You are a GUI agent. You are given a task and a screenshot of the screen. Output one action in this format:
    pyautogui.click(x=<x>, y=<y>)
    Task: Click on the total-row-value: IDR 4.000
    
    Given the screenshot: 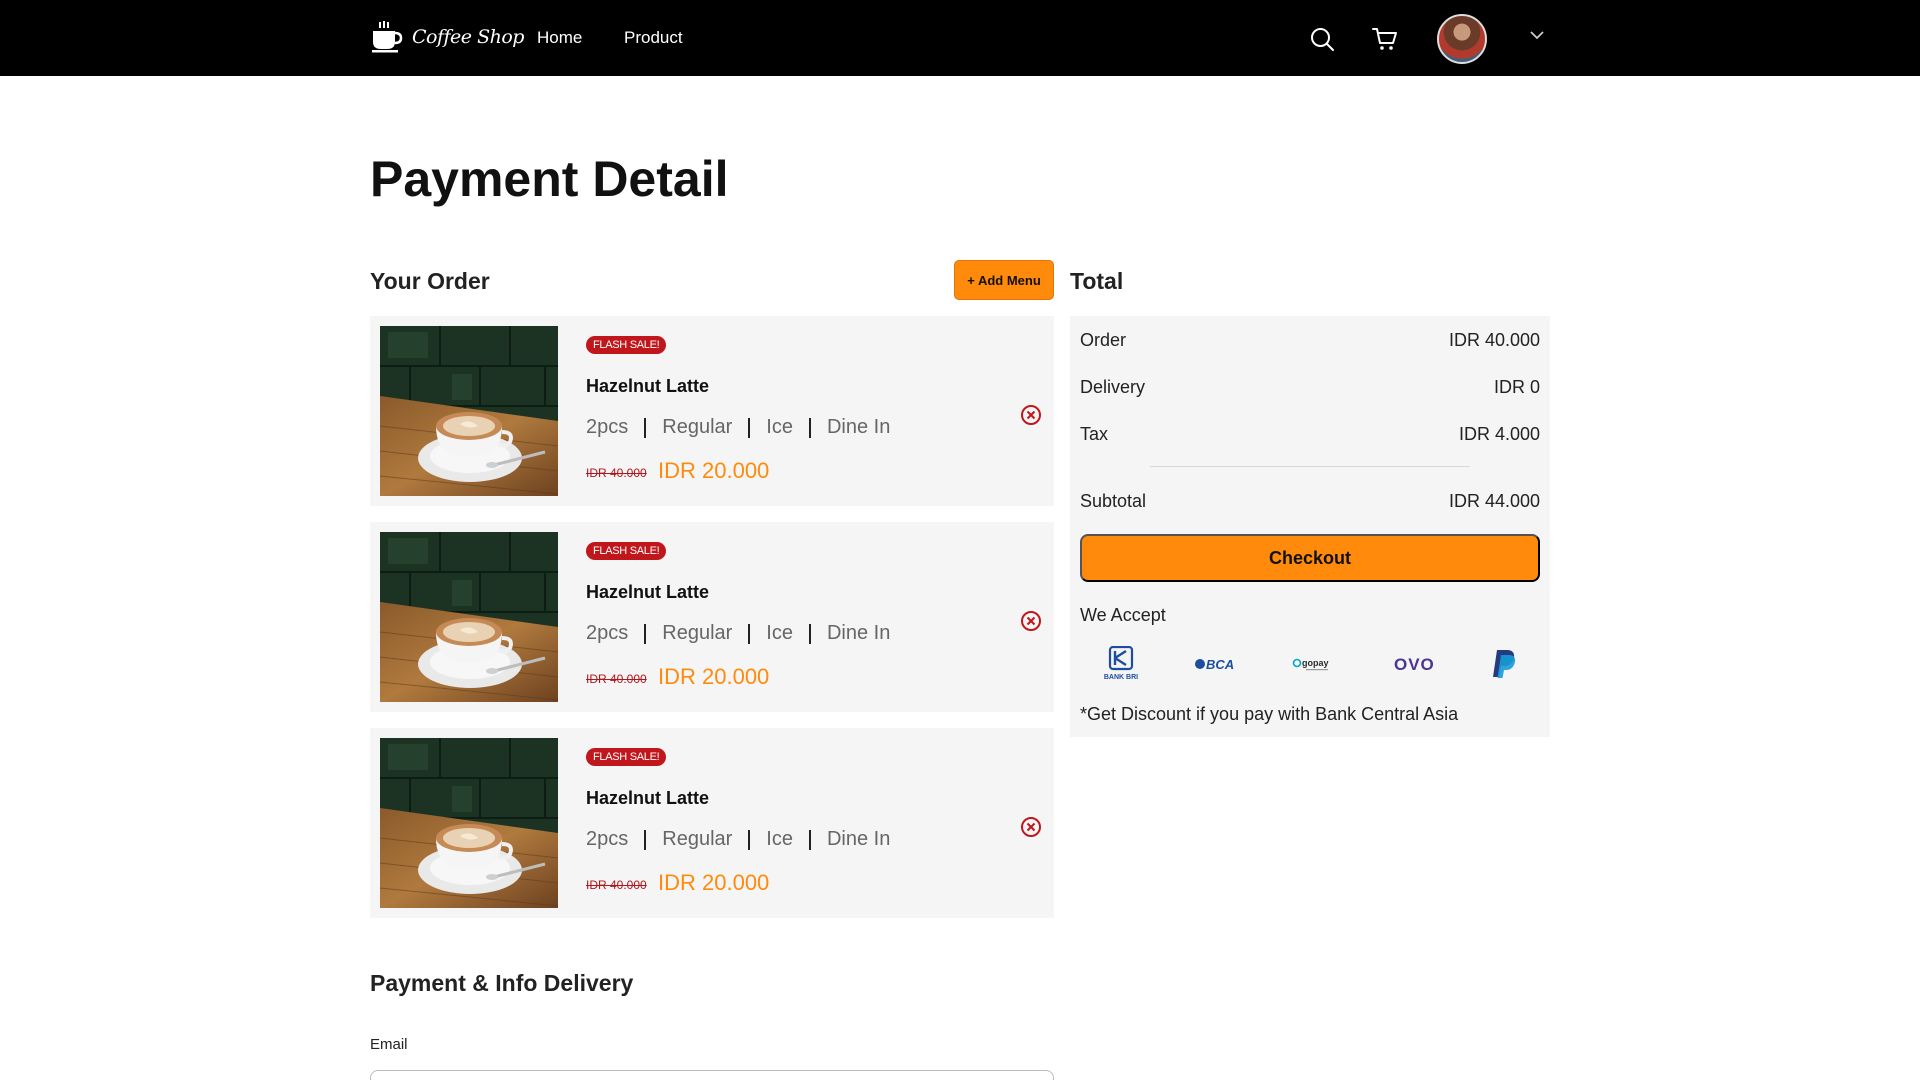 What is the action you would take?
    pyautogui.click(x=1499, y=434)
    